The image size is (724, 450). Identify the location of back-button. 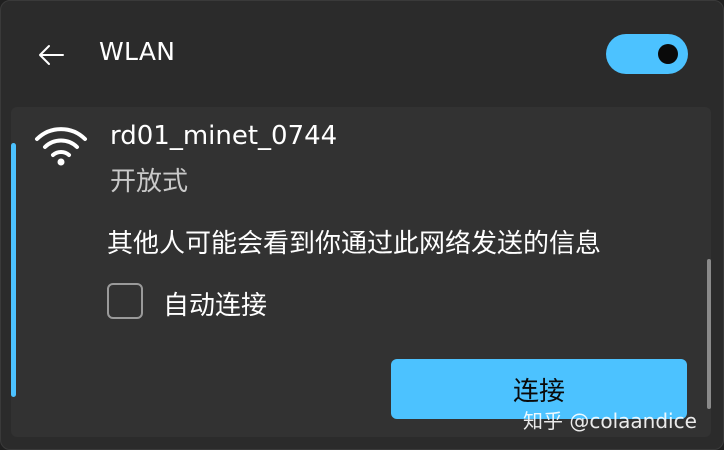
(51, 55).